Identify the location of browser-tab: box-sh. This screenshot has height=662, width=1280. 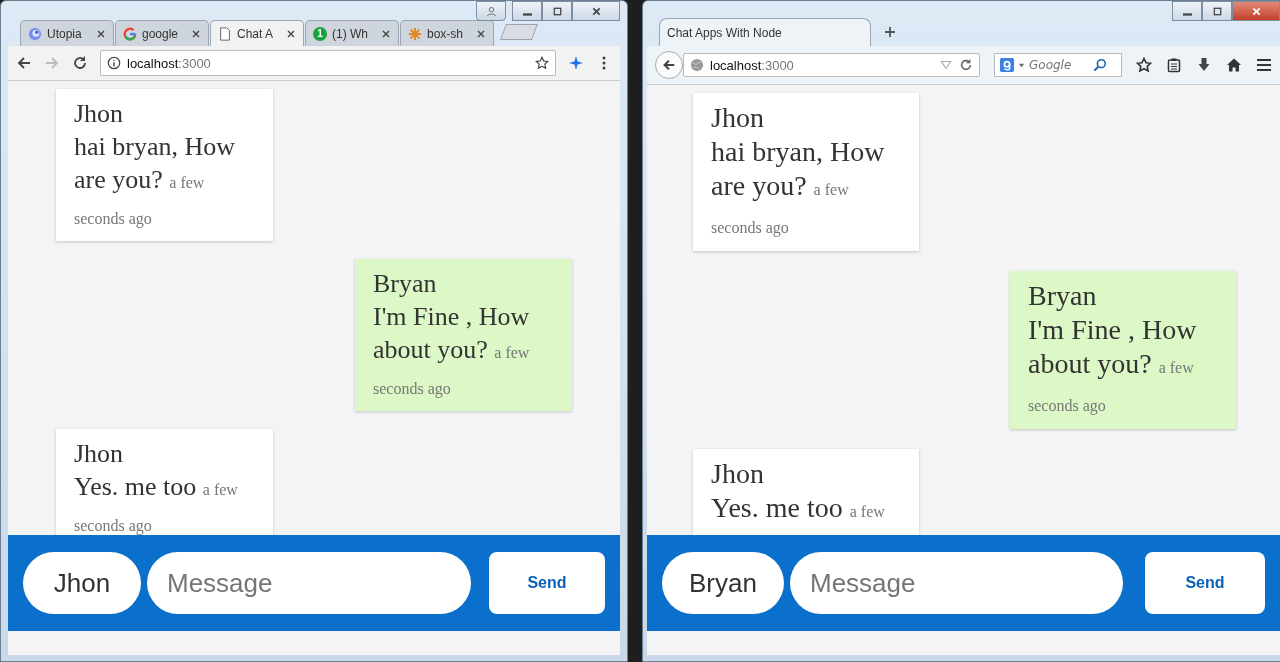
(447, 33).